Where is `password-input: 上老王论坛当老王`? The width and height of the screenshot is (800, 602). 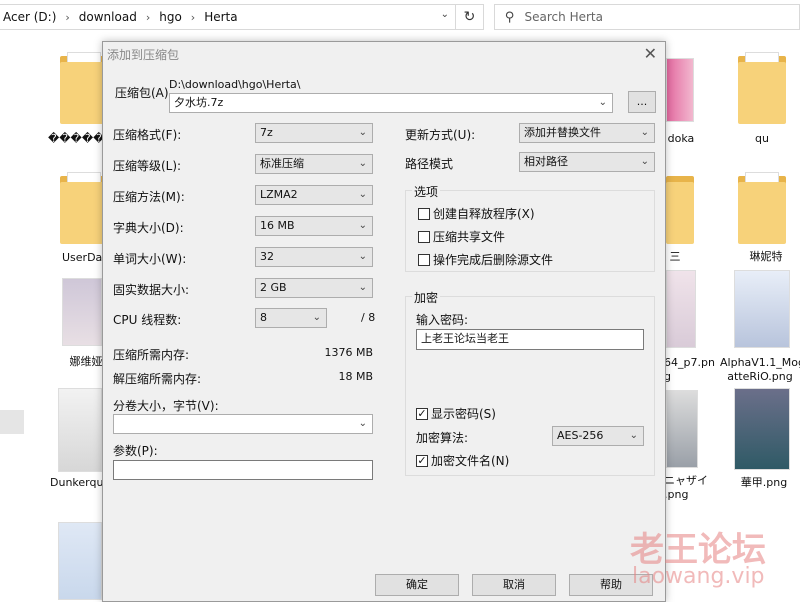 password-input: 上老王论坛当老王 is located at coordinates (530, 339).